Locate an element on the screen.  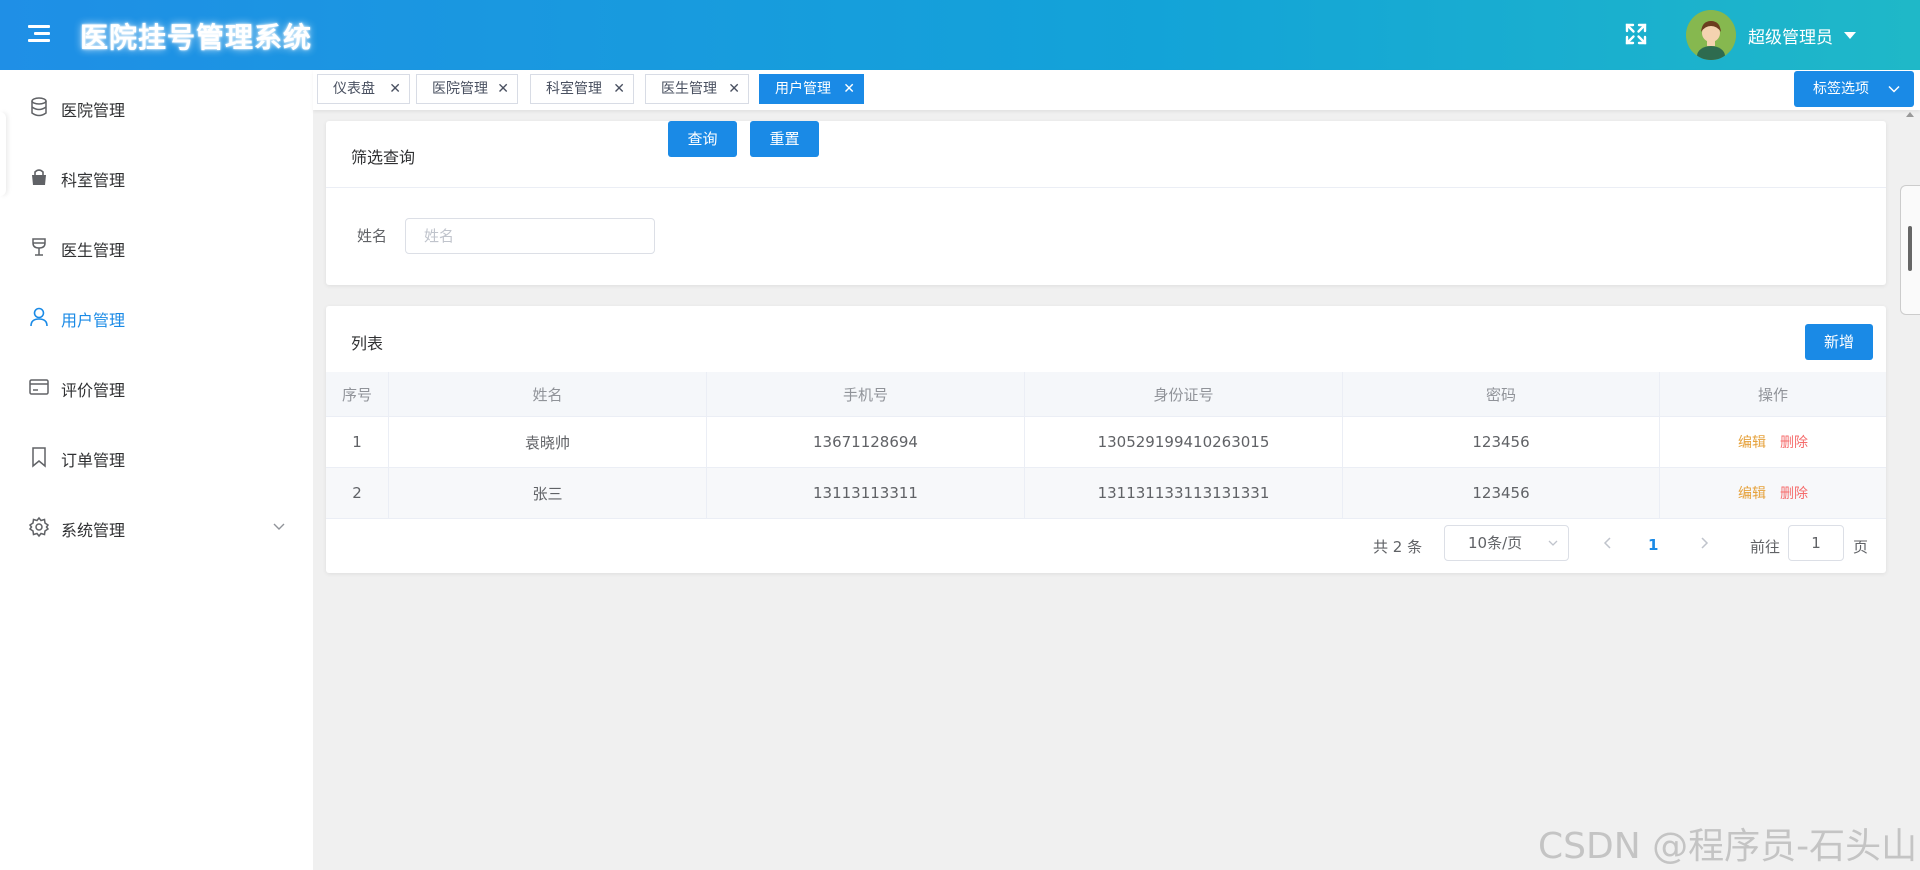
app-title: 医院挂号管理系统 is located at coordinates (196, 37).